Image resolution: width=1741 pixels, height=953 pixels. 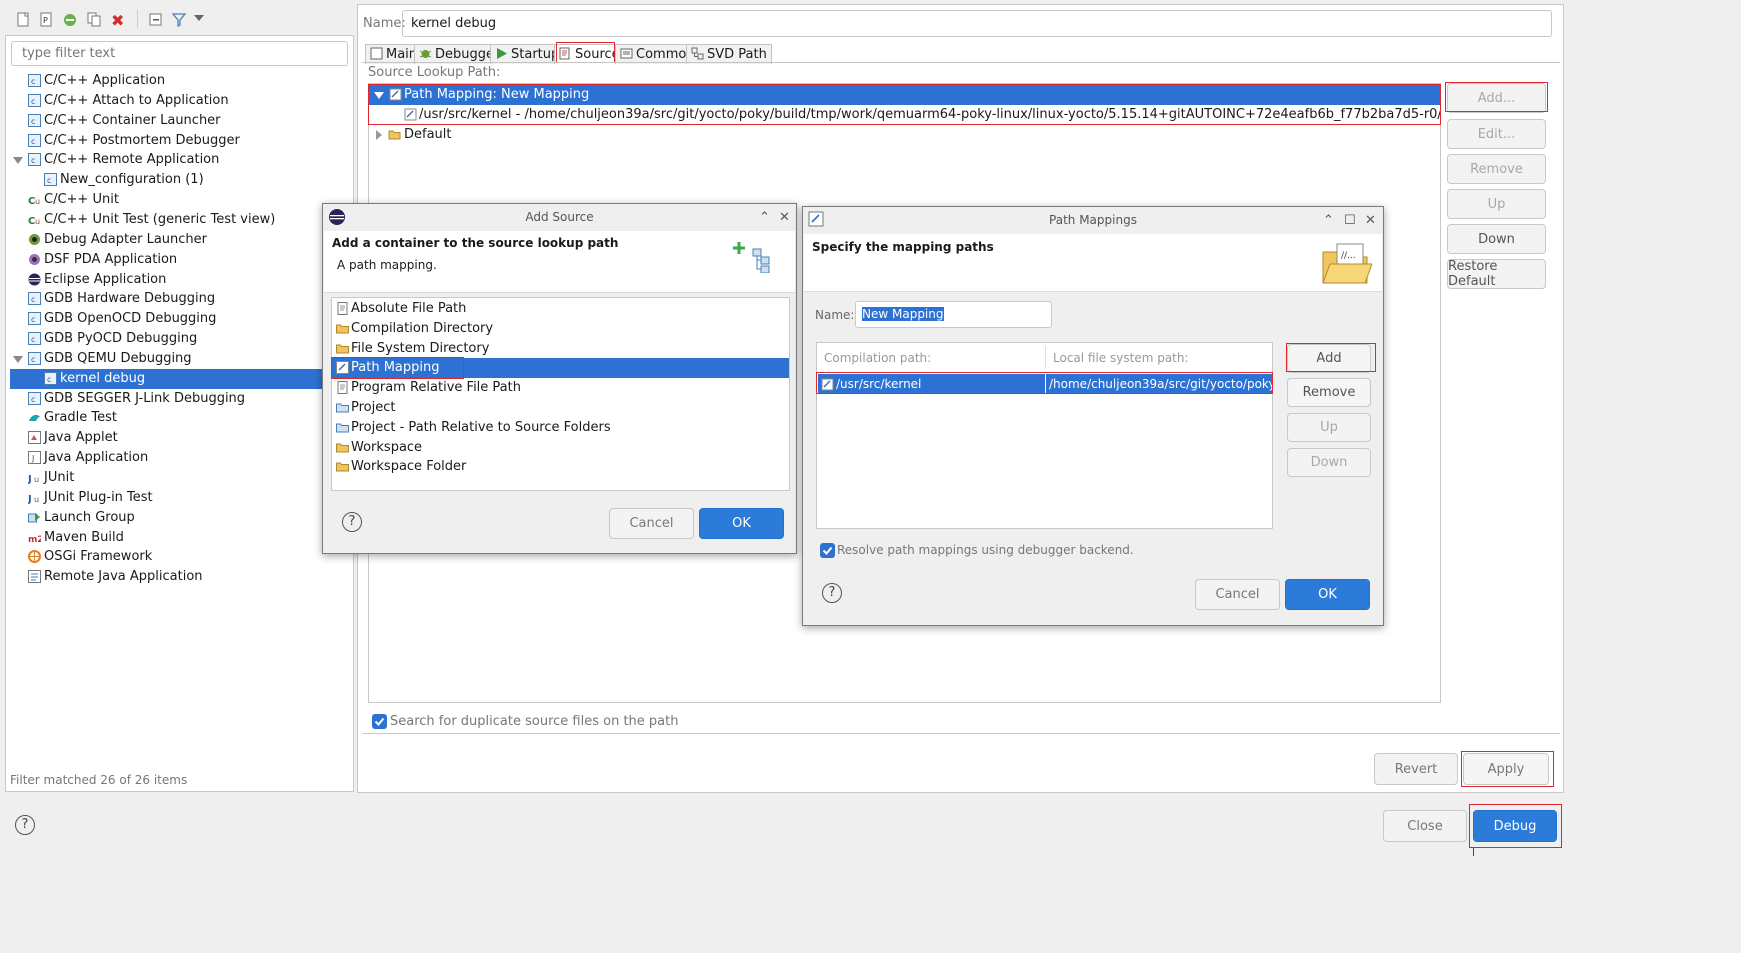 I want to click on delete-icon: ✖, so click(x=117, y=20).